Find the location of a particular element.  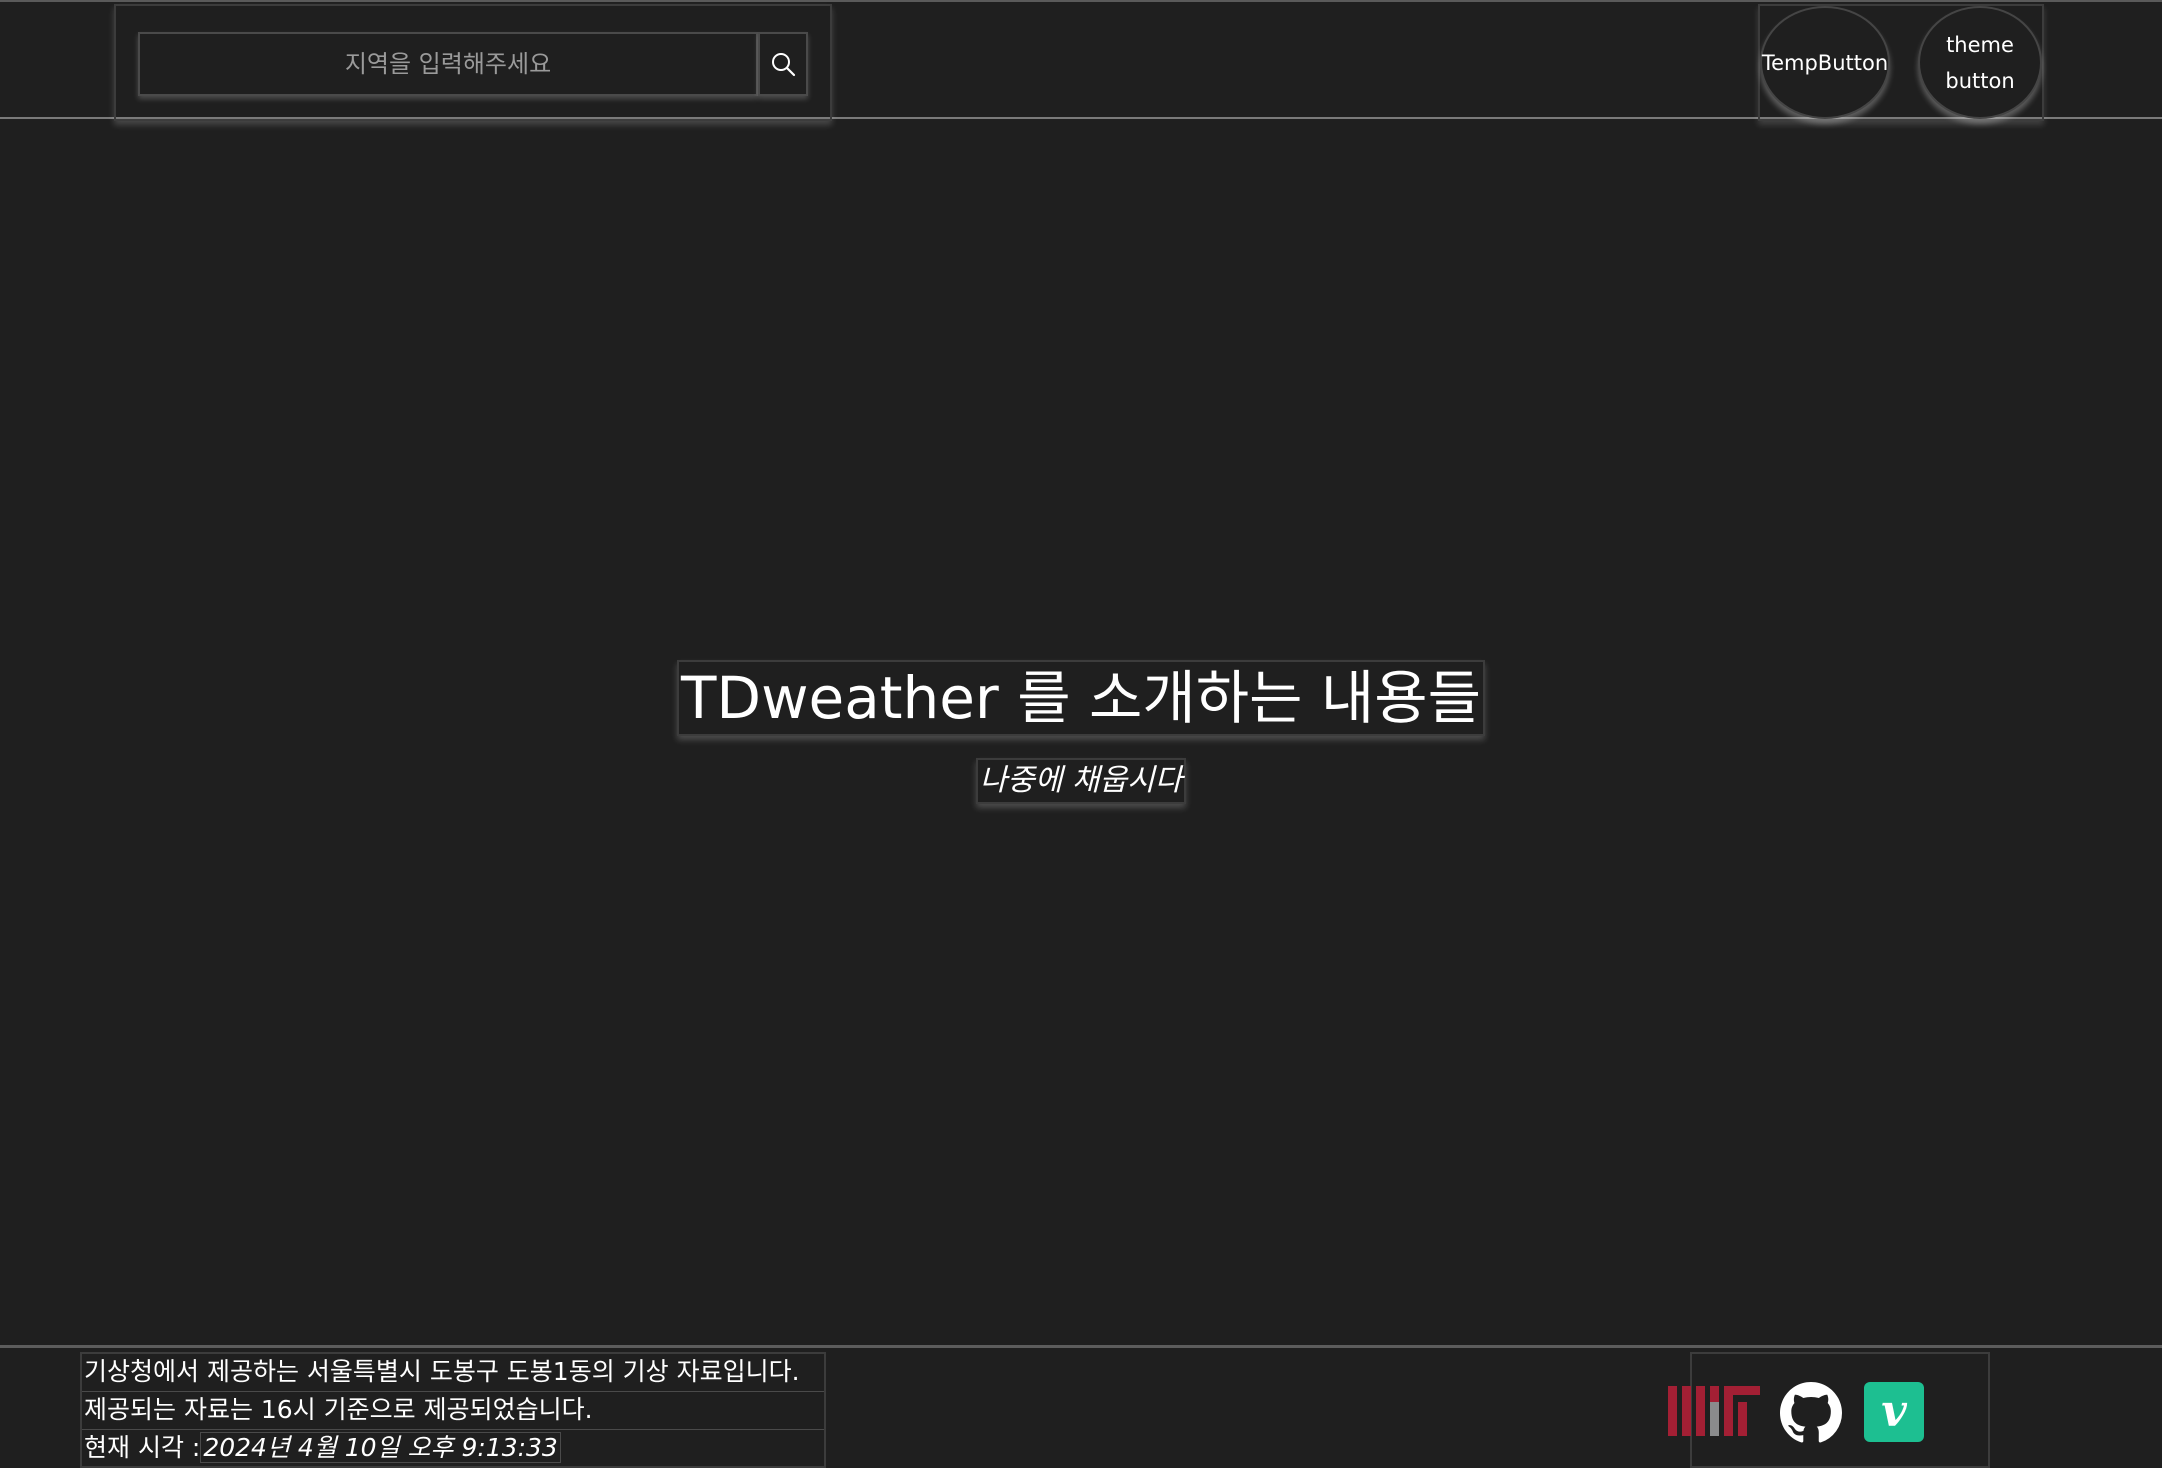

search-container is located at coordinates (473, 62).